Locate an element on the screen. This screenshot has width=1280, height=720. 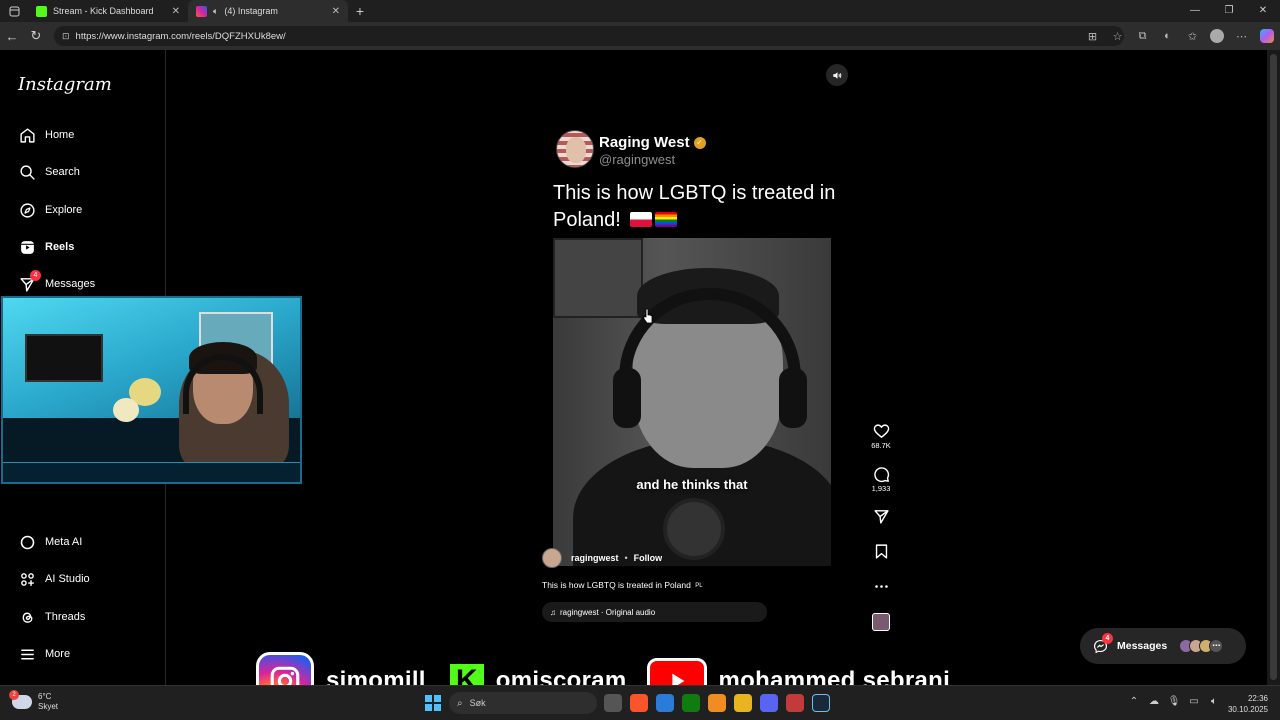
app-icon is located at coordinates (717, 703).